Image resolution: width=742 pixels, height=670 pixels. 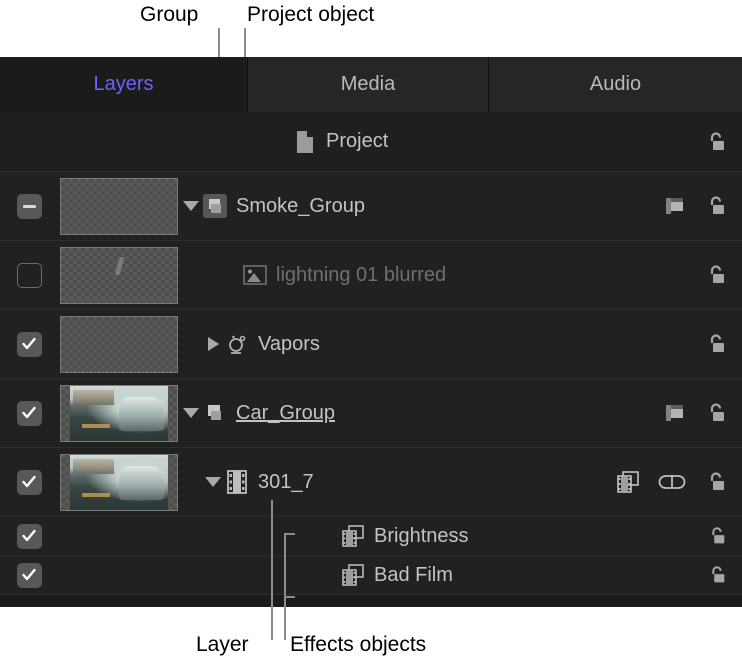 I want to click on tab-media: Media, so click(x=368, y=84).